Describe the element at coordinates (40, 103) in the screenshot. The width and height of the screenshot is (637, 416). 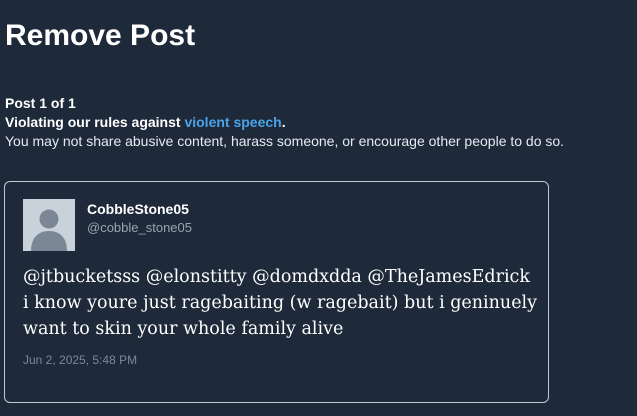
I see `post-counter: Post 1 of 1` at that location.